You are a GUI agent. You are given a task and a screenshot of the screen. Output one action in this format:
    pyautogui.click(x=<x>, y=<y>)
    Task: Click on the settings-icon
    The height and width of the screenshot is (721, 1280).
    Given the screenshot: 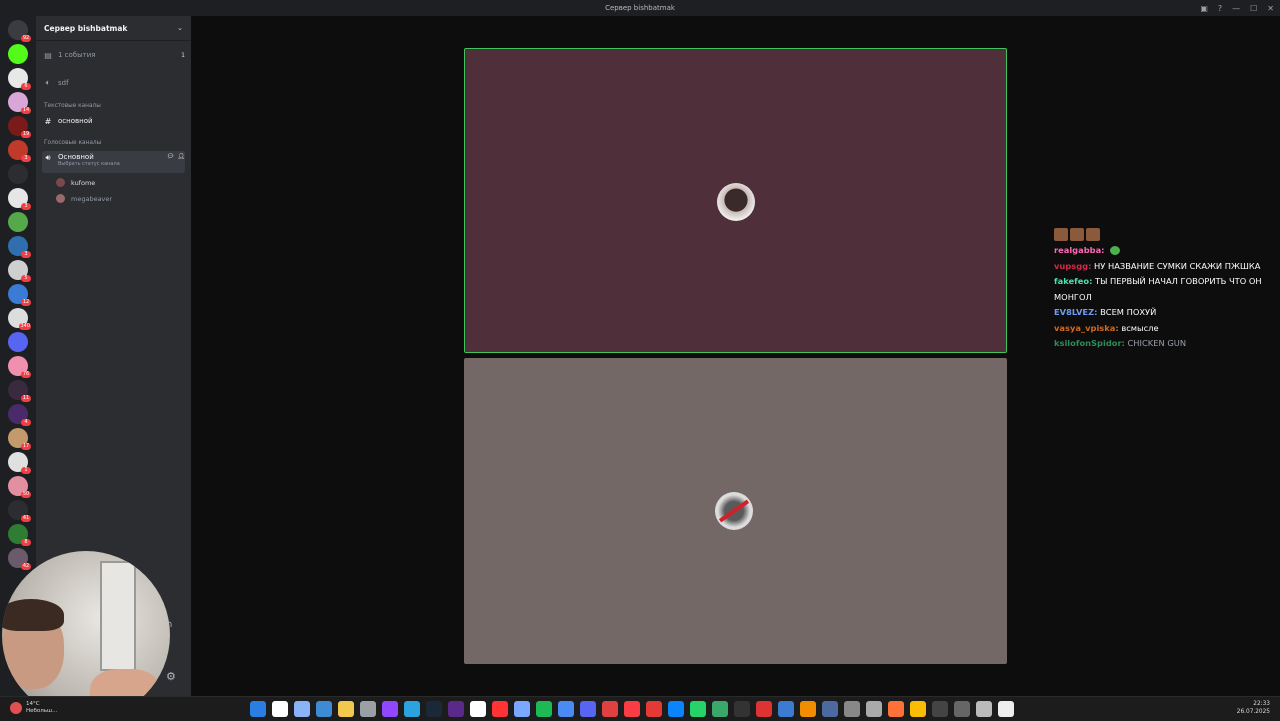 What is the action you would take?
    pyautogui.click(x=368, y=709)
    